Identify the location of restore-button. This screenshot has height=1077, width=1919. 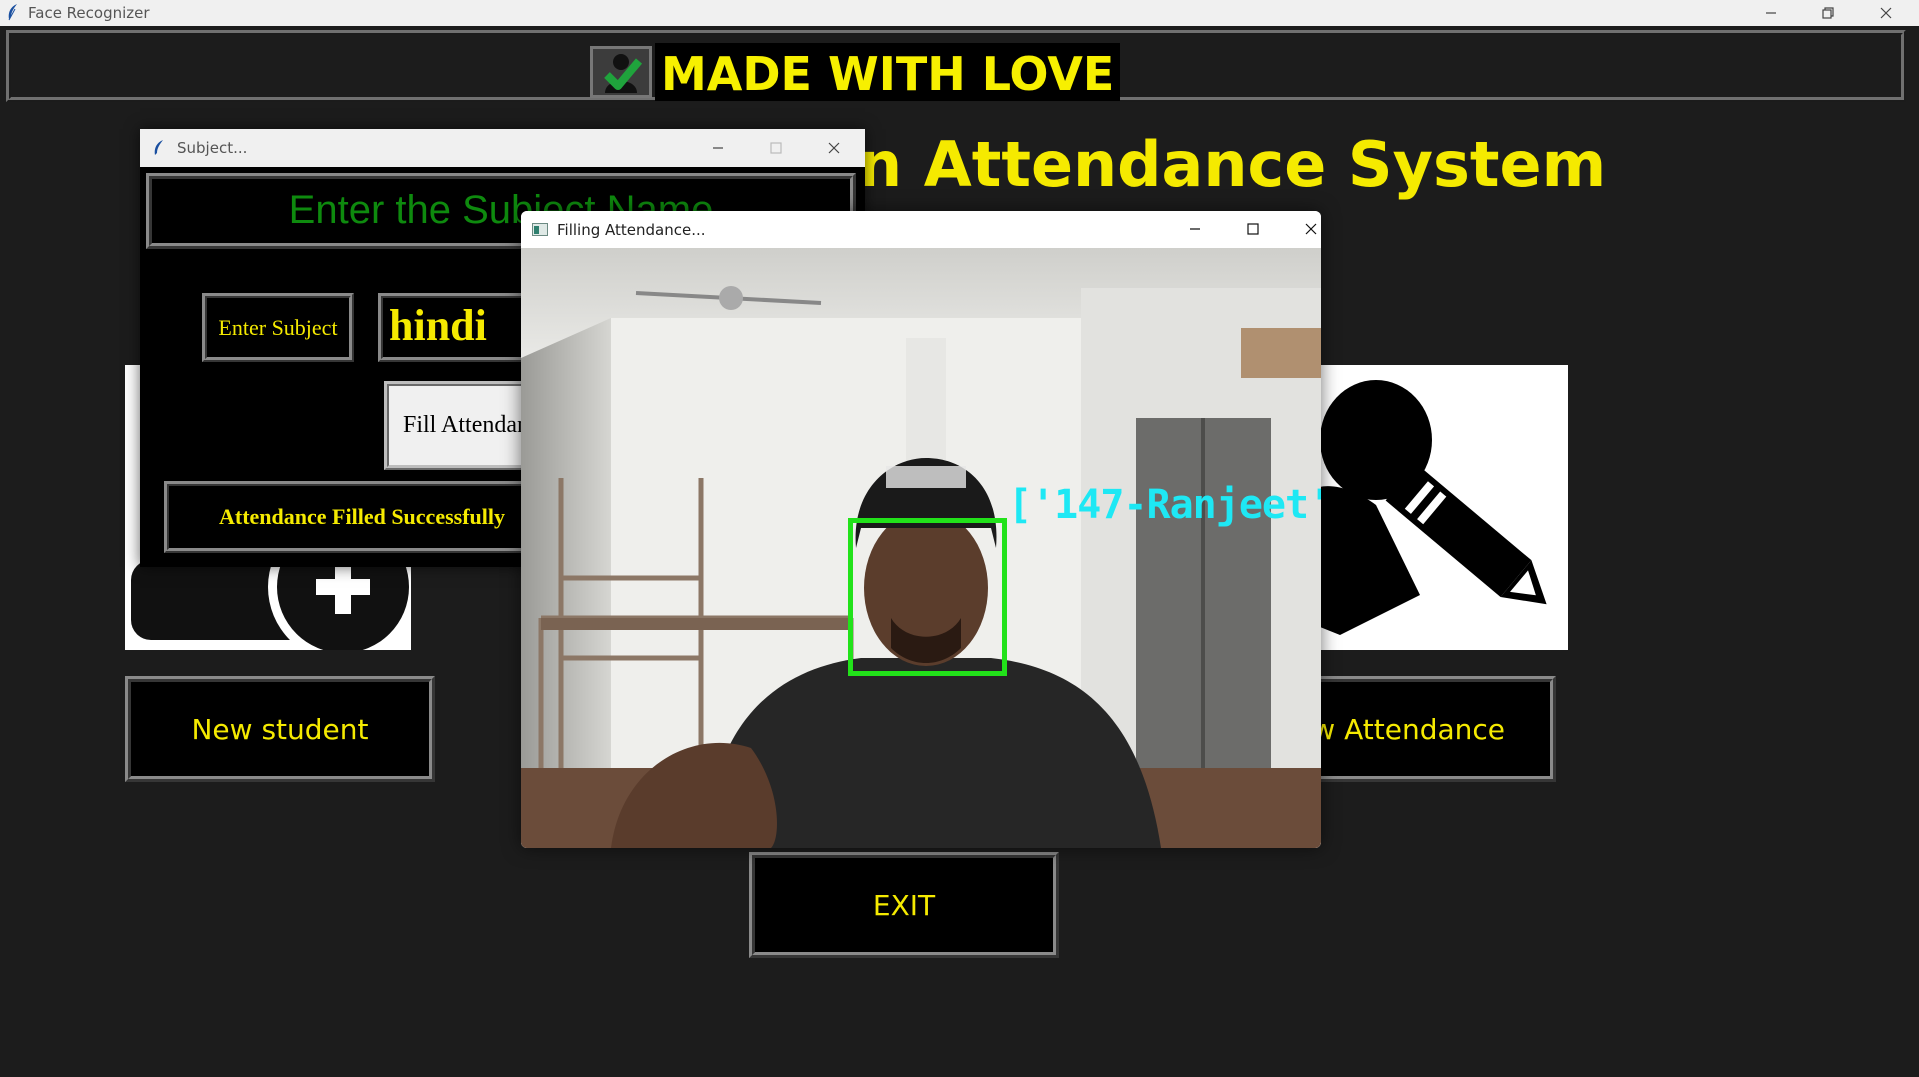
(1828, 13).